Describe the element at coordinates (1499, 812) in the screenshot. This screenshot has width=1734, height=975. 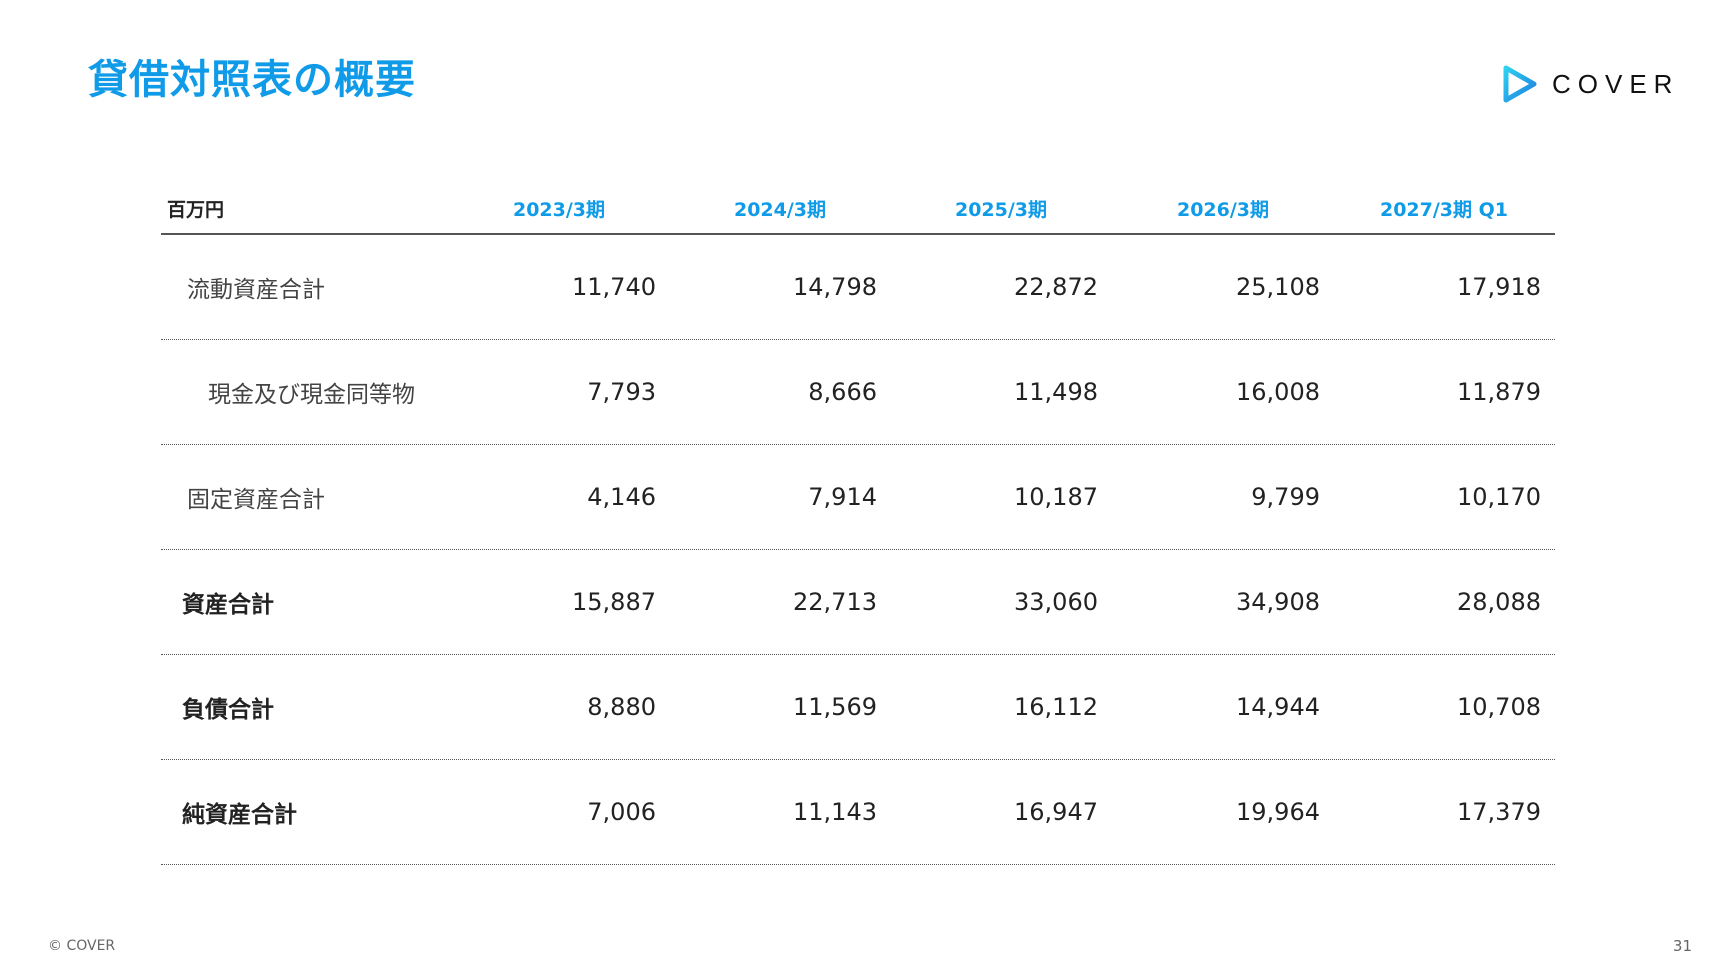
I see `value-cell: 17,379` at that location.